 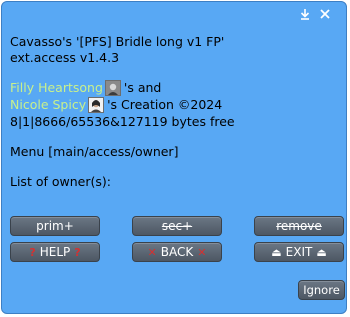 I want to click on back-button: ✕ BACK ✕, so click(x=177, y=252).